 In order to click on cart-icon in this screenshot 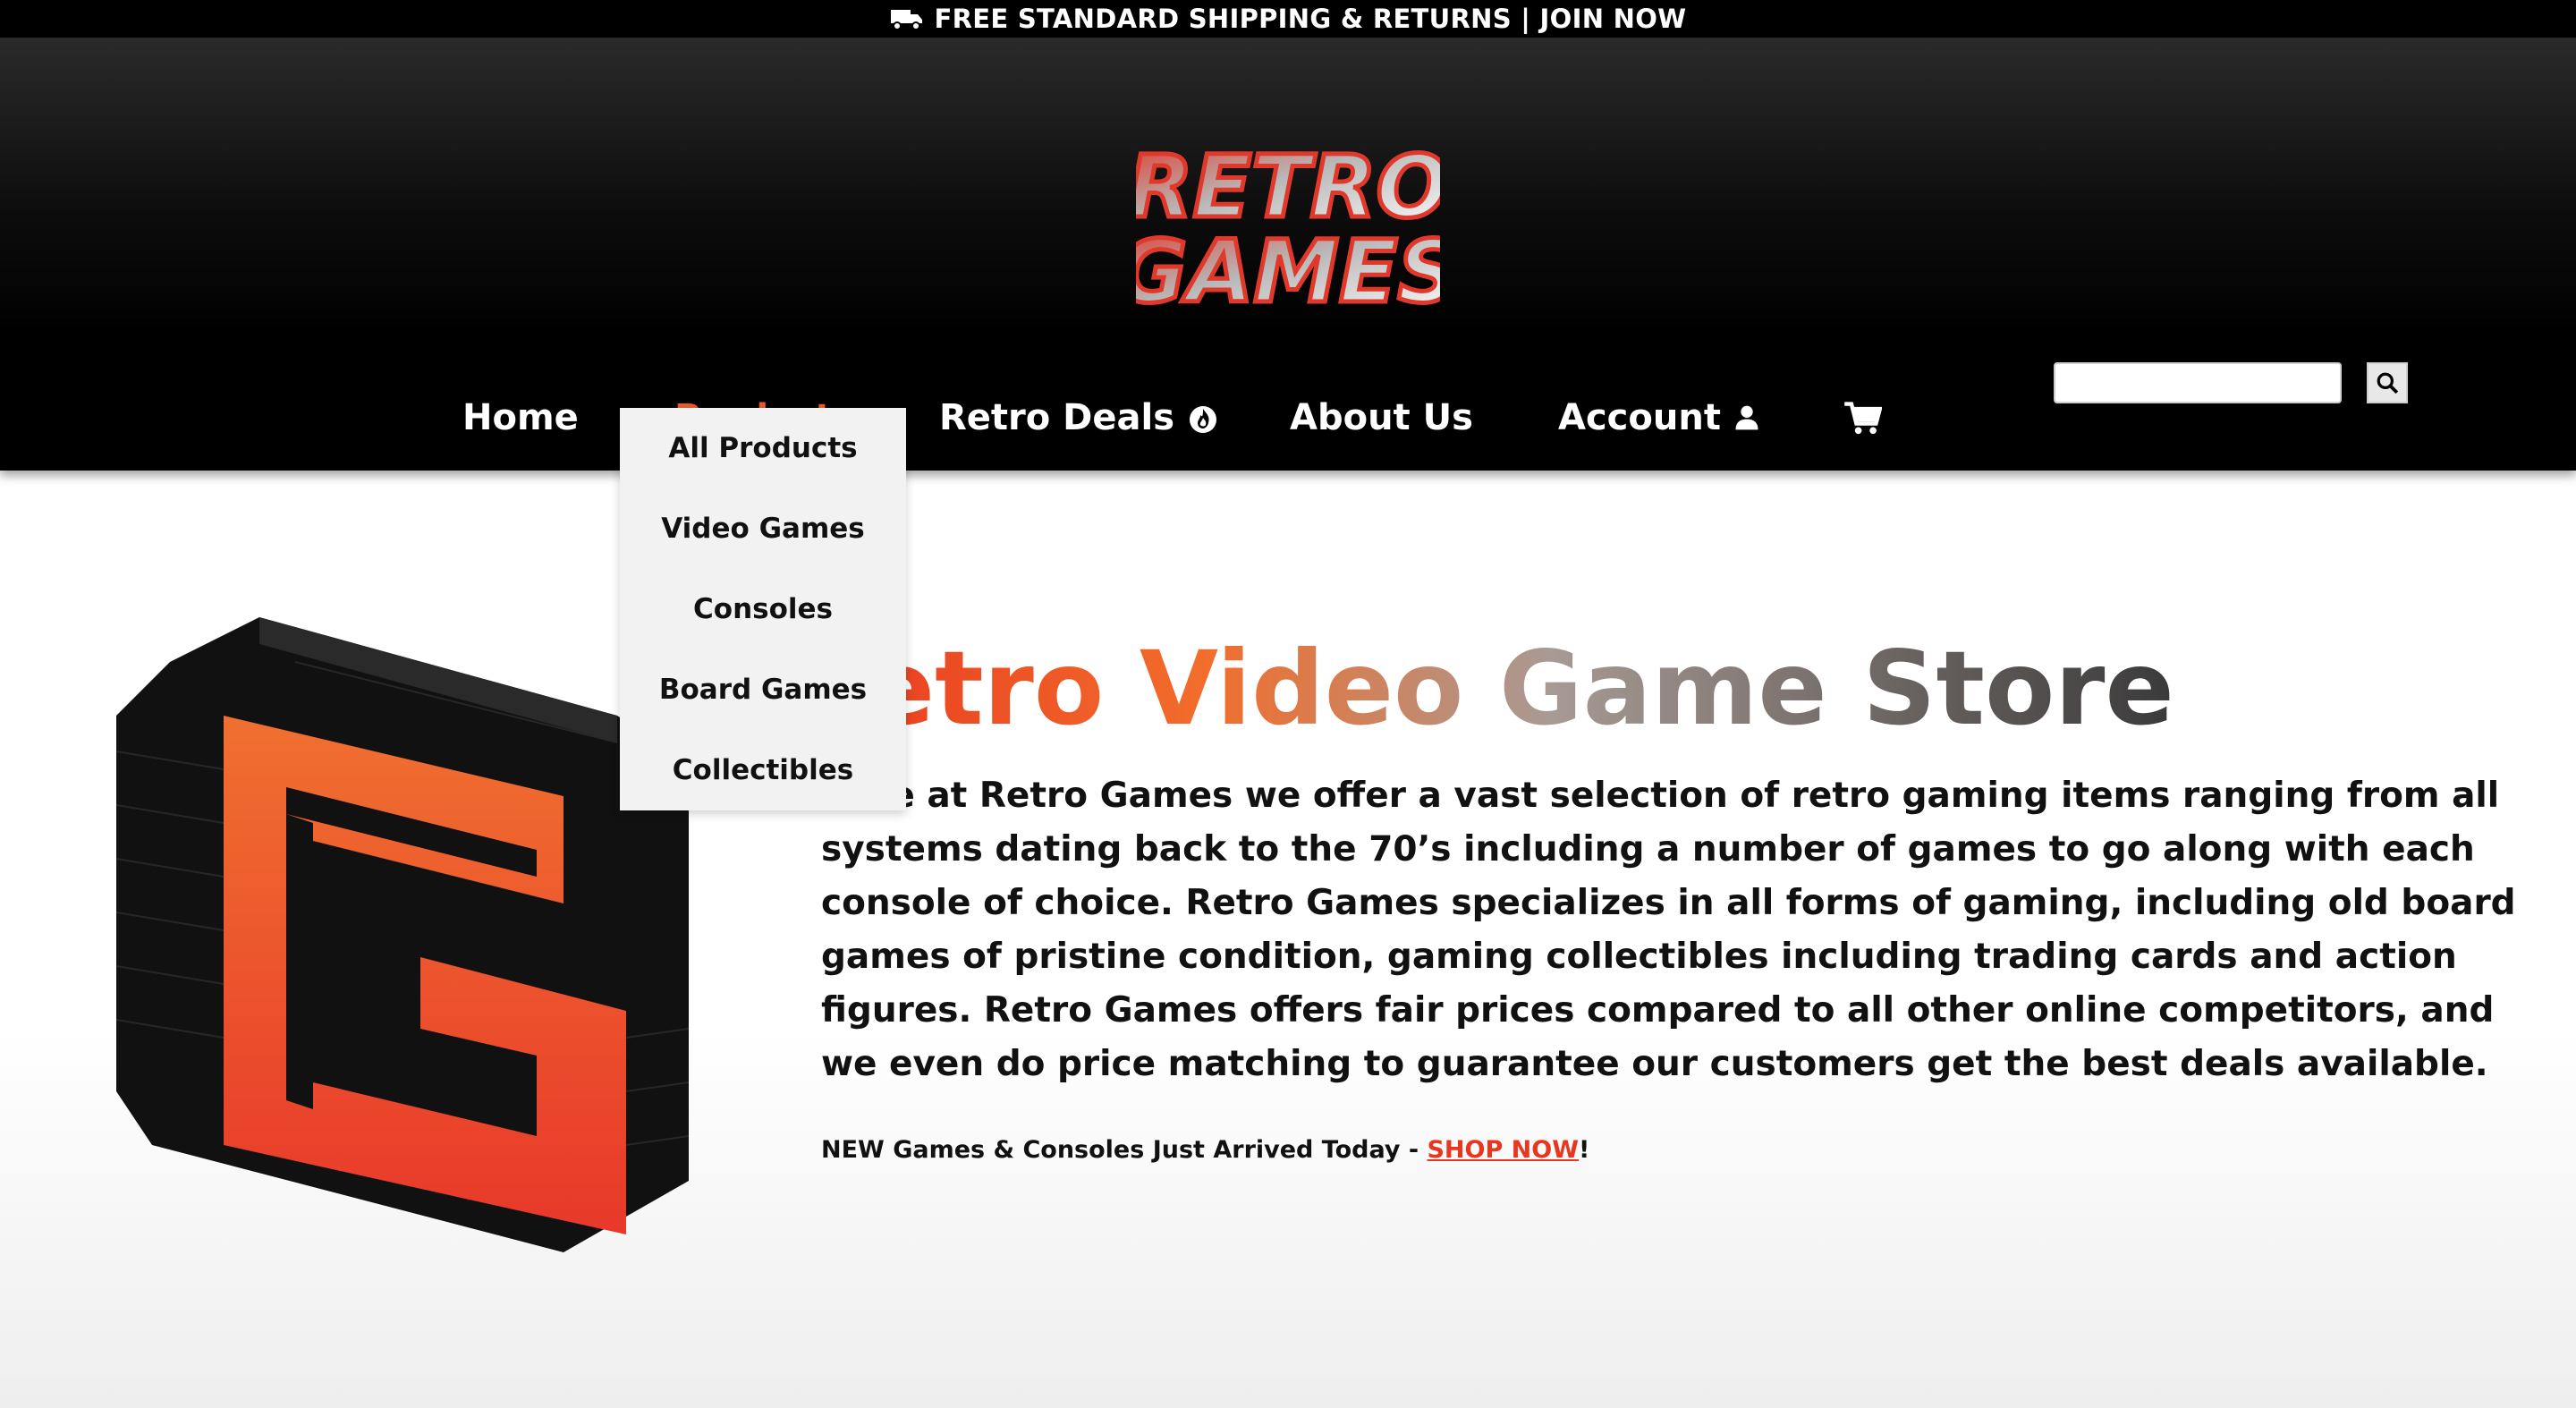, I will do `click(1862, 418)`.